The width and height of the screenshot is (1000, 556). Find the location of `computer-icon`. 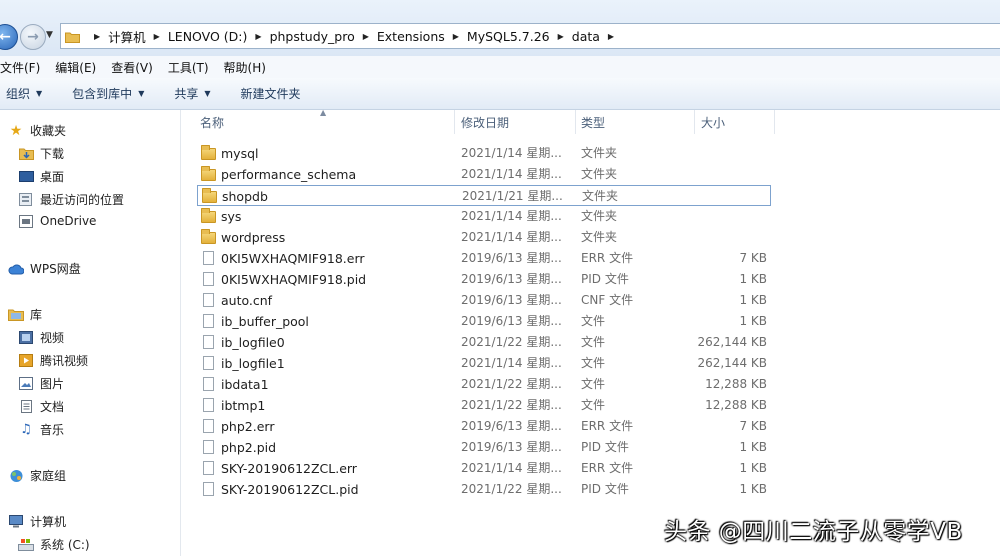

computer-icon is located at coordinates (16, 521).